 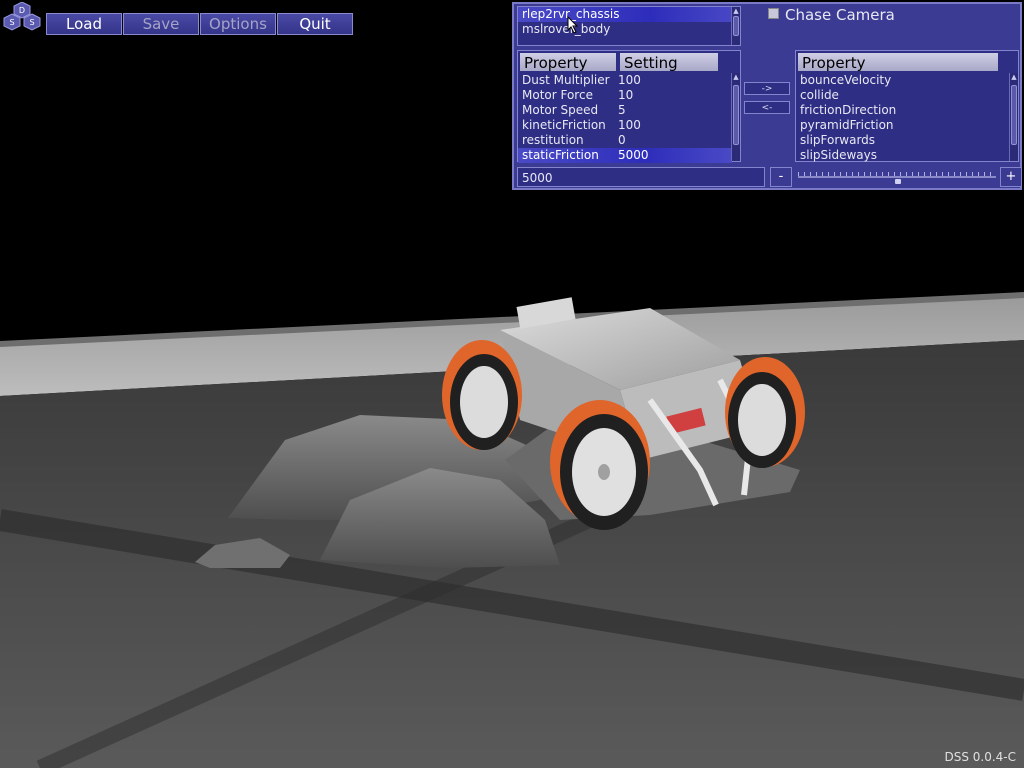 What do you see at coordinates (625, 155) in the screenshot?
I see `table-row-selected: staticFriction 5000` at bounding box center [625, 155].